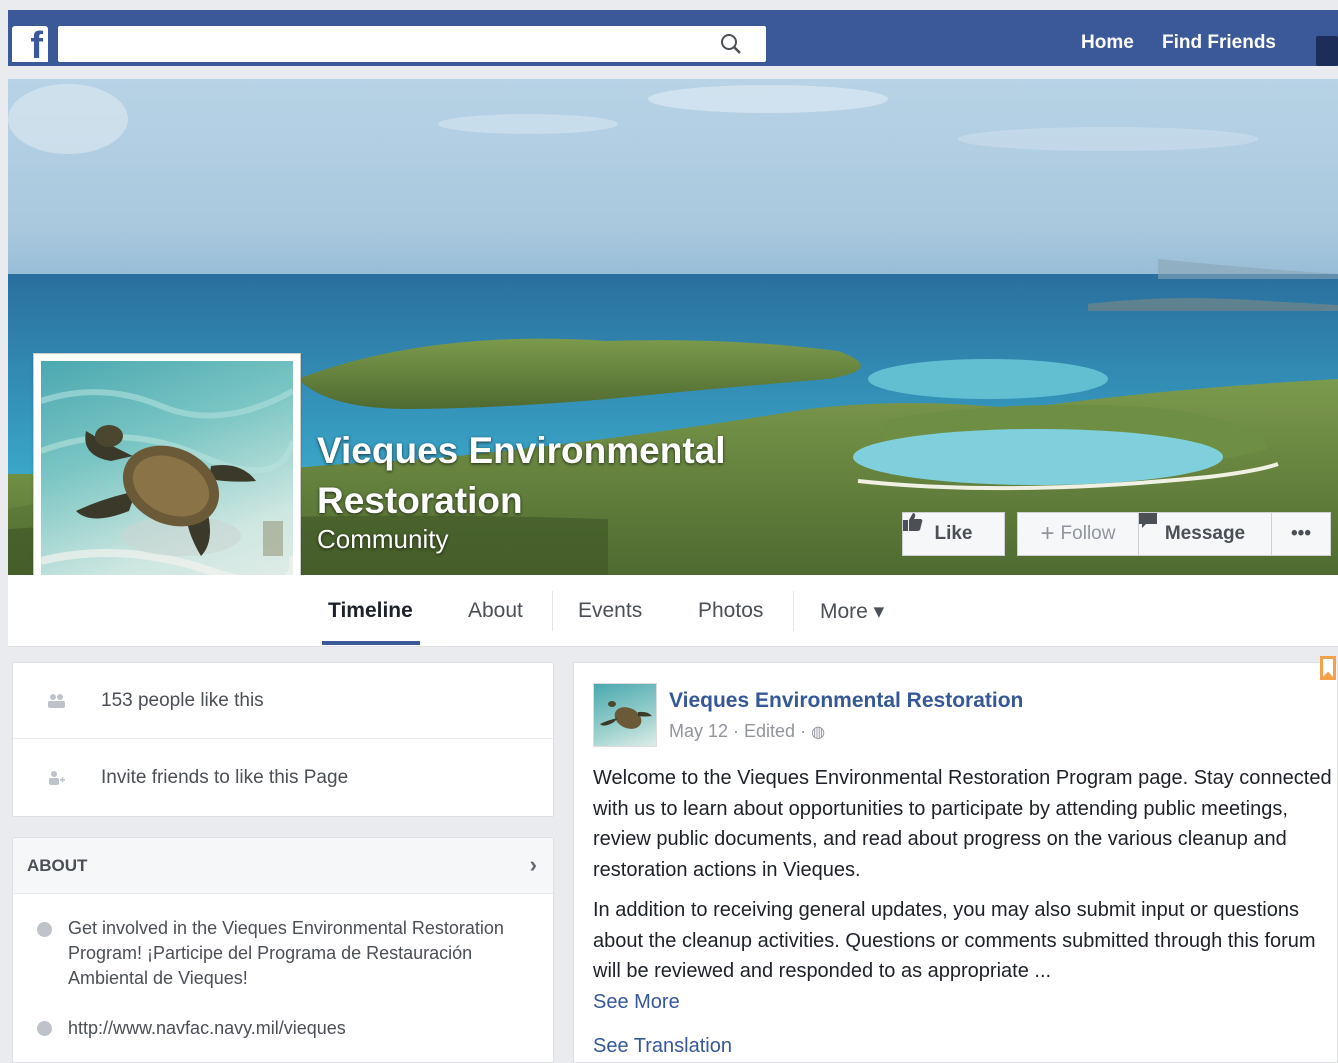 This screenshot has width=1338, height=1063. What do you see at coordinates (610, 611) in the screenshot?
I see `tab-events: Events` at bounding box center [610, 611].